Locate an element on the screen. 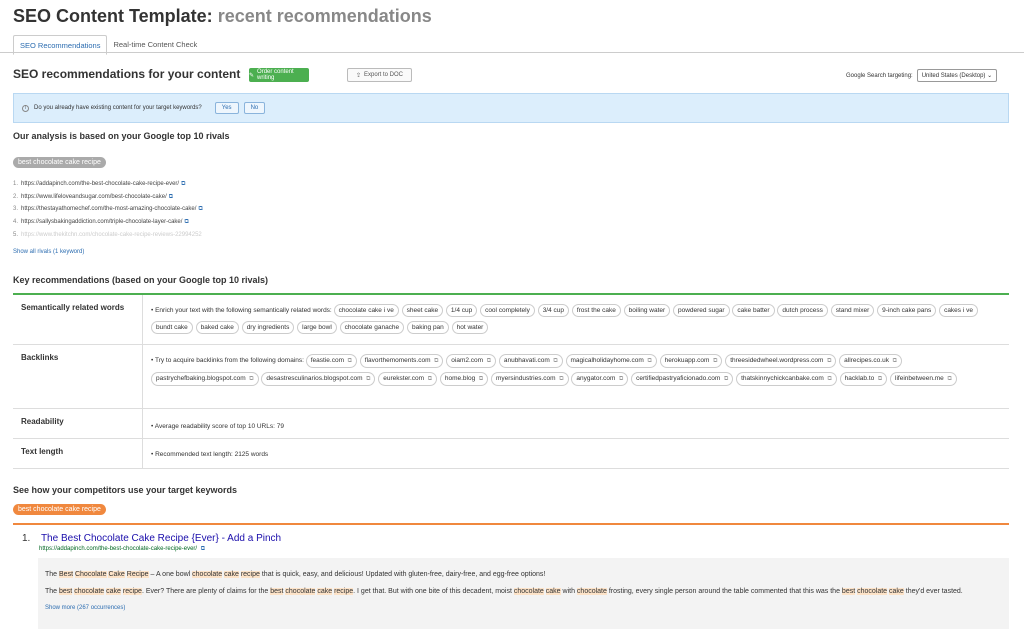 The height and width of the screenshot is (629, 1024). export-doc-button: ⇪ Export to DOC is located at coordinates (379, 75).